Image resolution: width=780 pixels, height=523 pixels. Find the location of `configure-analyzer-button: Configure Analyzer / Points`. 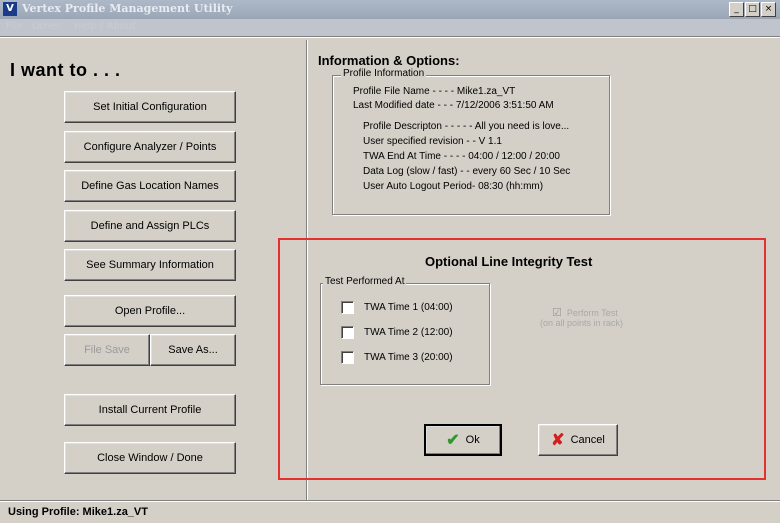

configure-analyzer-button: Configure Analyzer / Points is located at coordinates (150, 147).